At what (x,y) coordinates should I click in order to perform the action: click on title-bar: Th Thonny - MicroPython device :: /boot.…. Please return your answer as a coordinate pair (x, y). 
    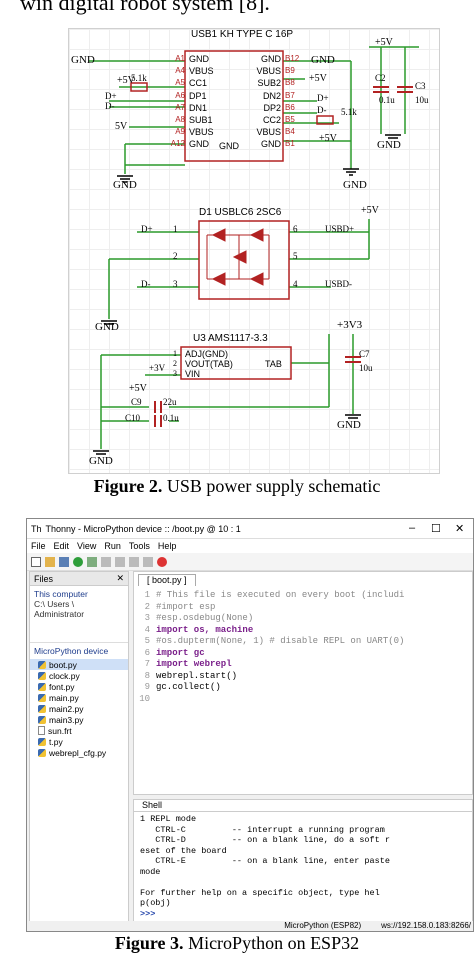
    Looking at the image, I should click on (250, 529).